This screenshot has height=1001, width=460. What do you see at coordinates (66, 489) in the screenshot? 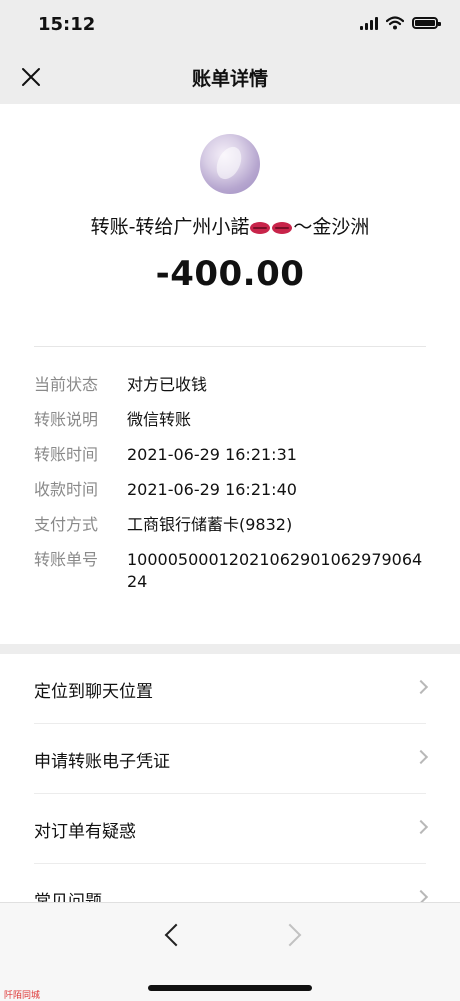
I see `detail-label: 收款时间` at bounding box center [66, 489].